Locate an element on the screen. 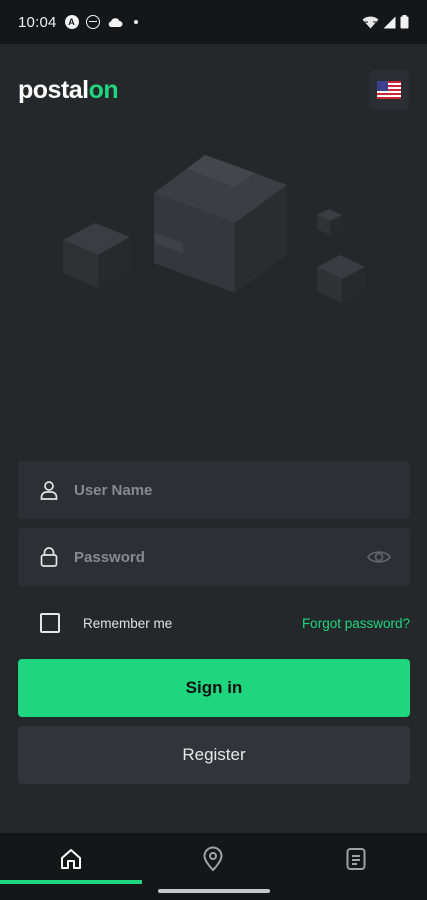  logo-main-text: postal is located at coordinates (53, 89).